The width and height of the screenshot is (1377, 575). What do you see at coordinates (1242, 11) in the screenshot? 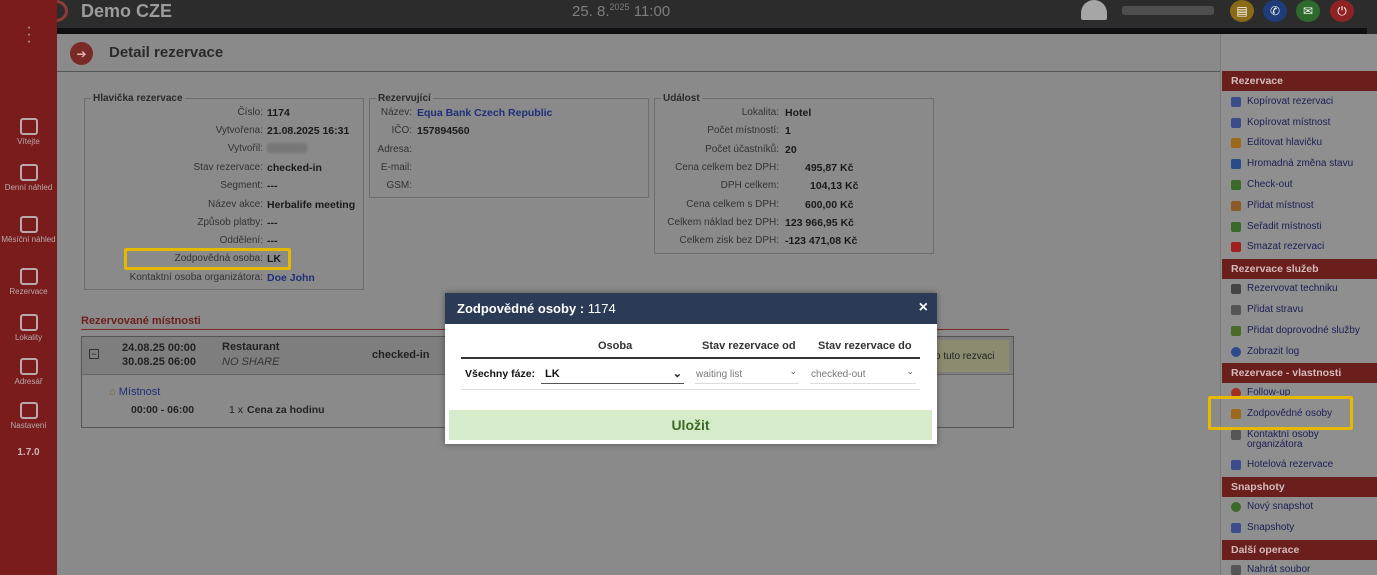
I see `book-icon: ▤` at bounding box center [1242, 11].